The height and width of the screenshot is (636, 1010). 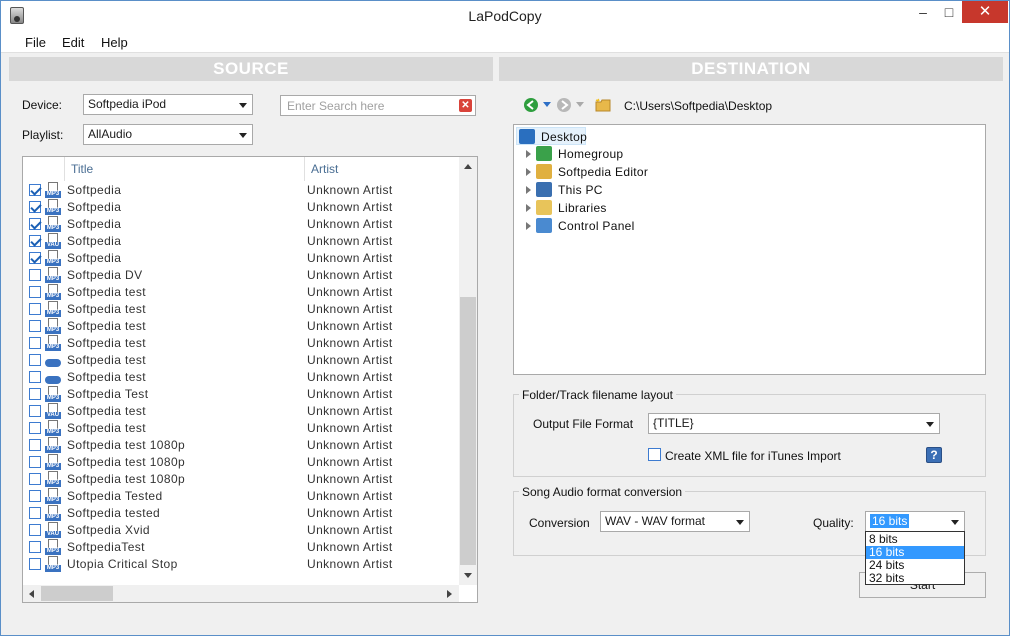 What do you see at coordinates (465, 105) in the screenshot?
I see `clear-search-icon: ✕` at bounding box center [465, 105].